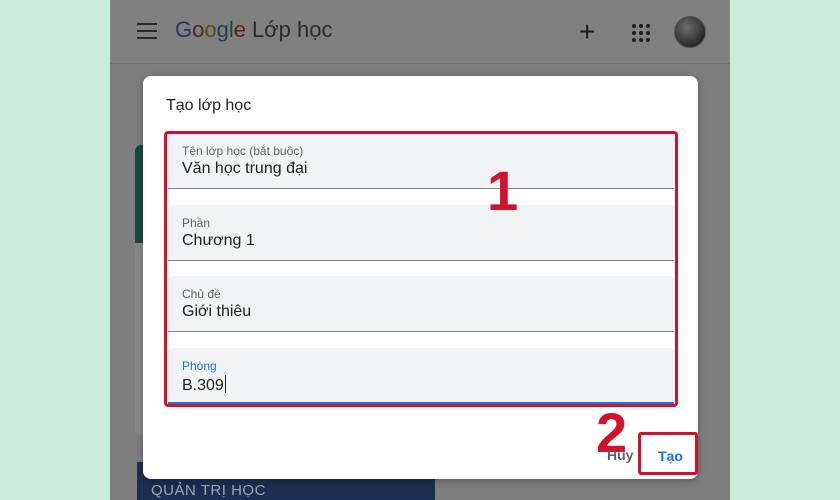 The width and height of the screenshot is (840, 500). What do you see at coordinates (209, 105) in the screenshot?
I see `dialog-title: Tạo lớp học` at bounding box center [209, 105].